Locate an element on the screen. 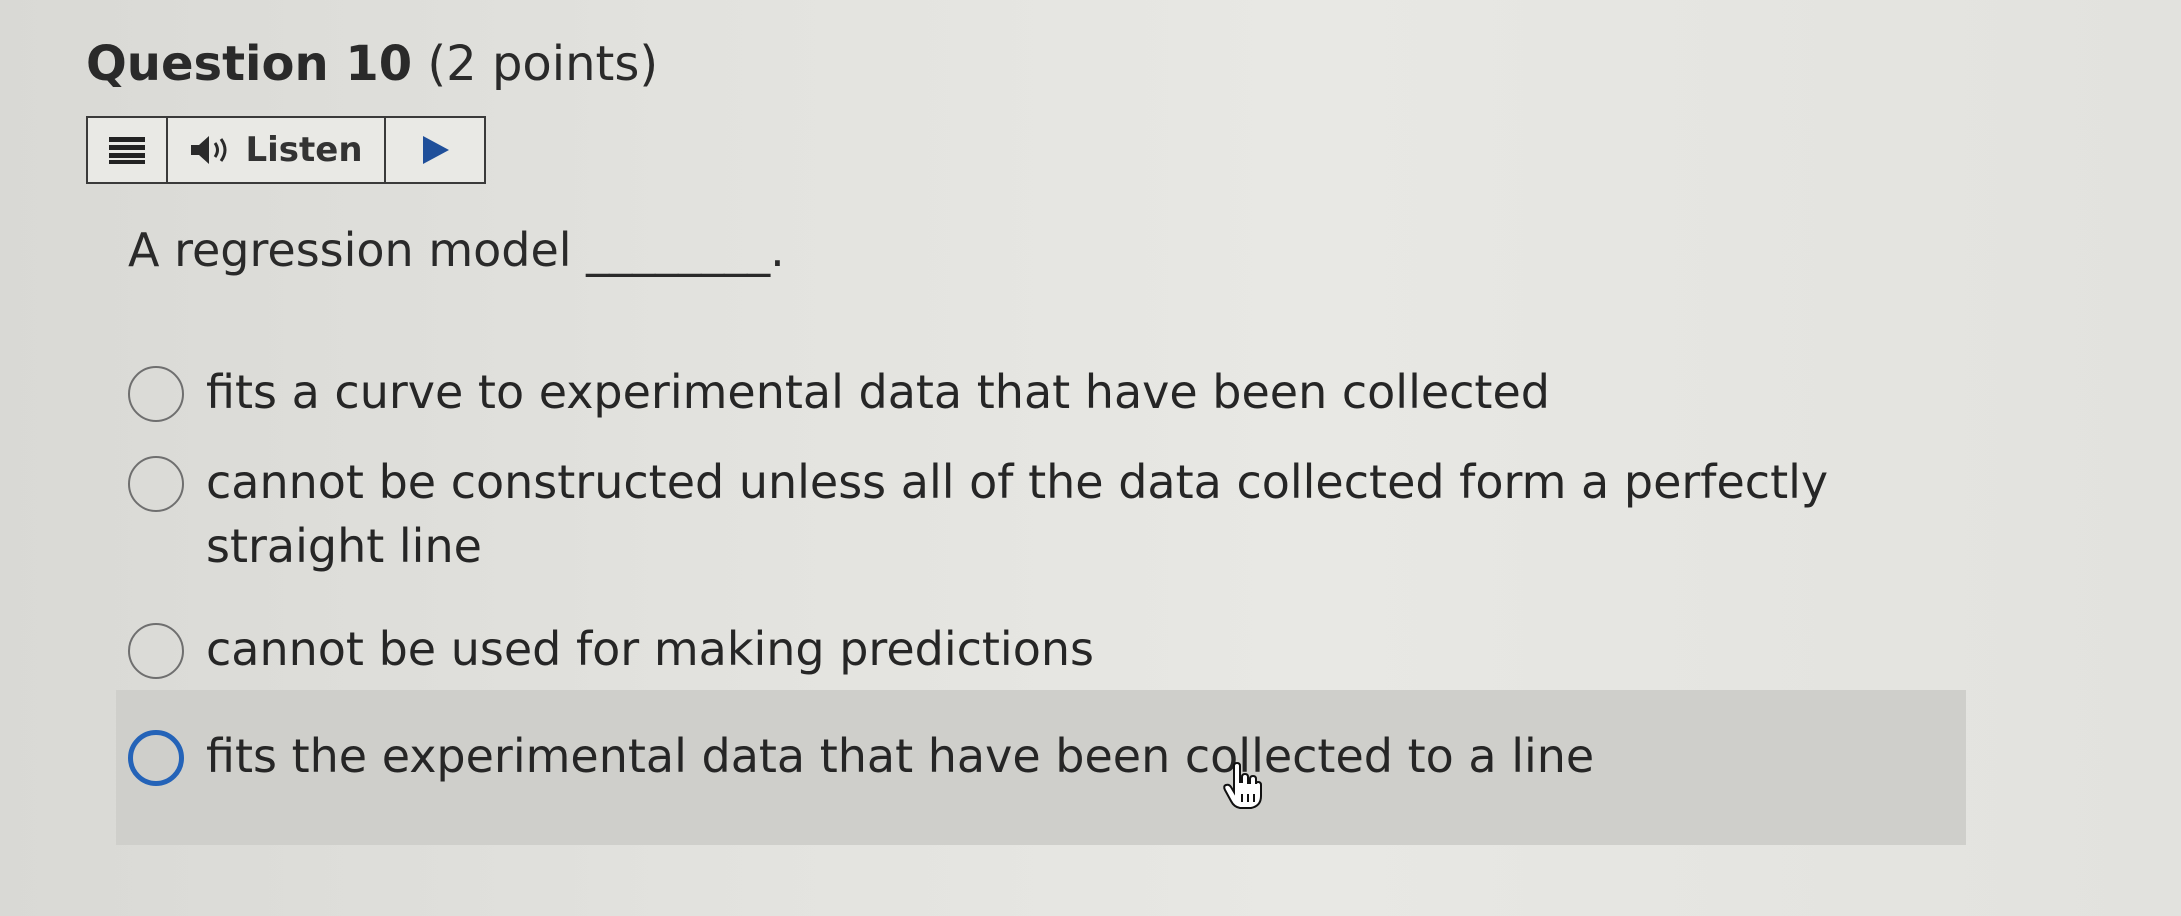 The image size is (2181, 916). menu-button is located at coordinates (128, 150).